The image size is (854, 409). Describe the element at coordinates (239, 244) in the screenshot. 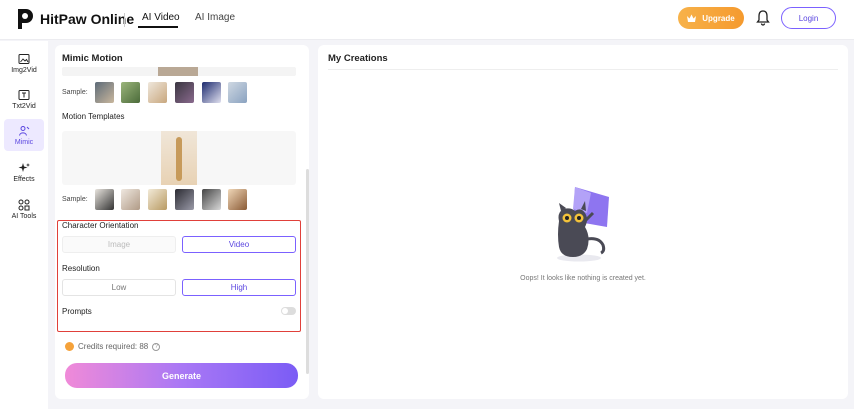

I see `orientation-video-option: Video` at that location.